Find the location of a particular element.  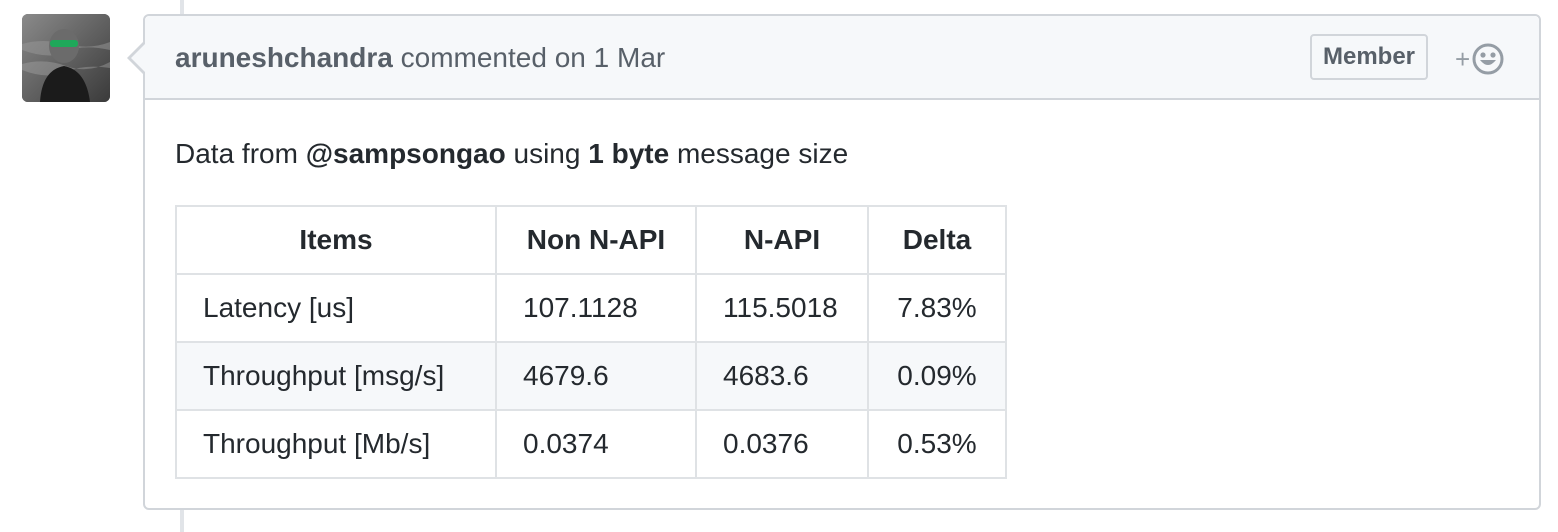

smiley-icon is located at coordinates (1488, 59).